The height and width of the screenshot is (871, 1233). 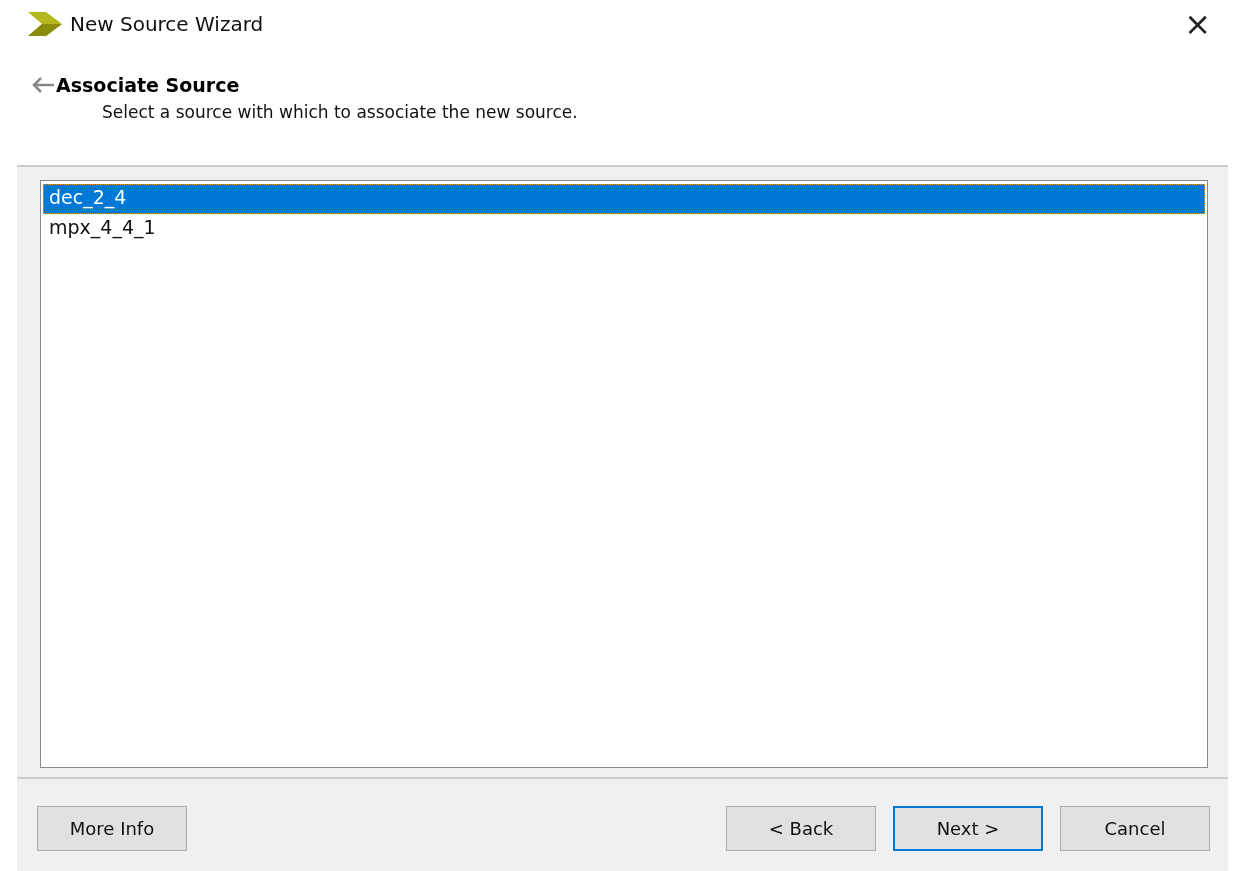 I want to click on window-title: New Source Wizard, so click(x=167, y=24).